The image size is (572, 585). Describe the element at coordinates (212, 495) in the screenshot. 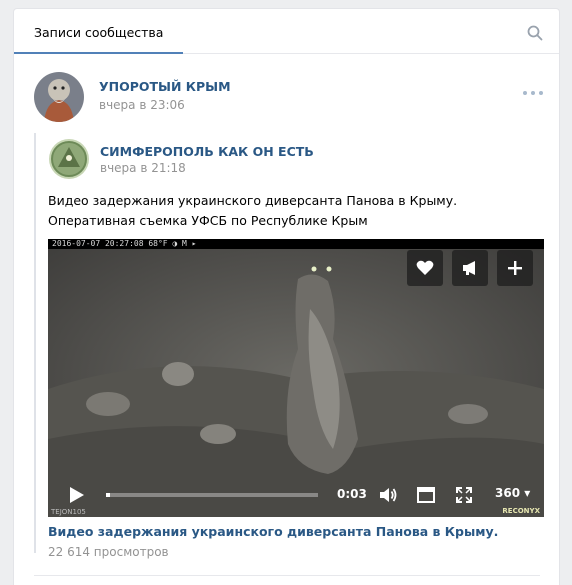

I see `video-progress-bar` at that location.